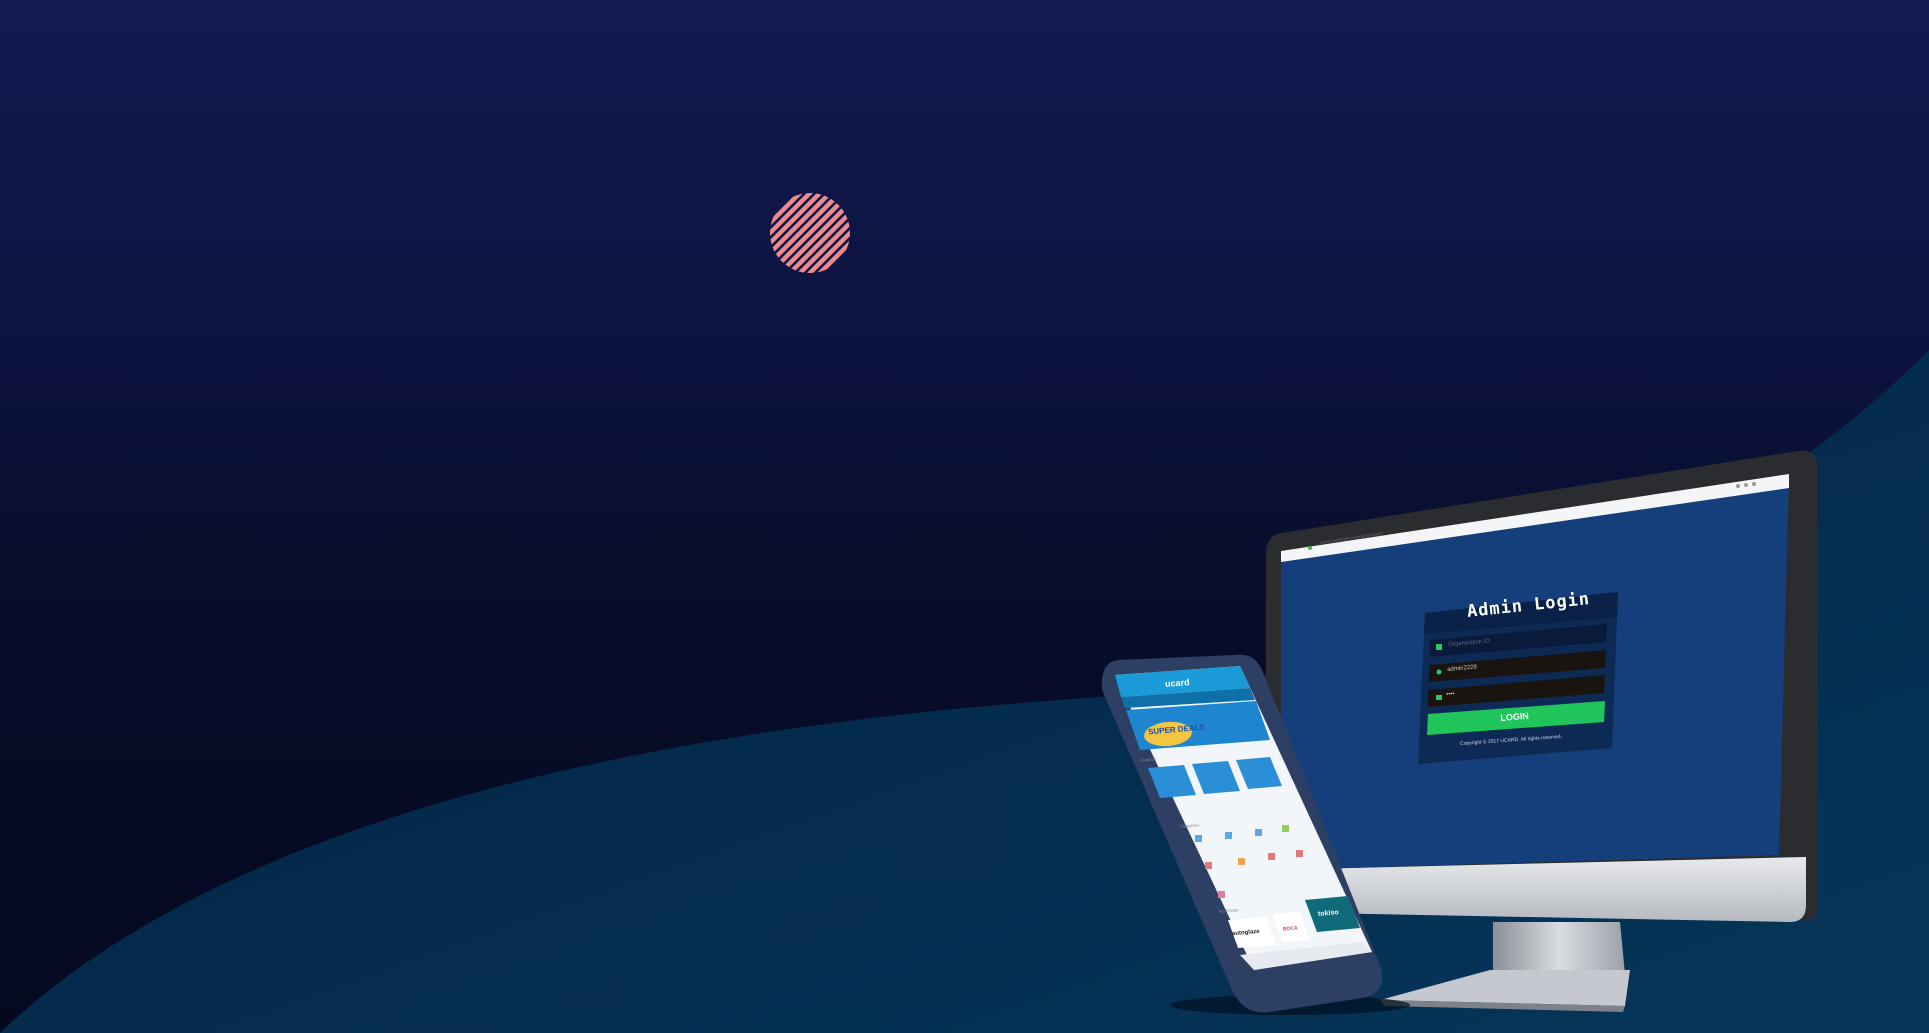 The height and width of the screenshot is (1033, 1929). I want to click on brand-boca: BOCA, so click(1290, 928).